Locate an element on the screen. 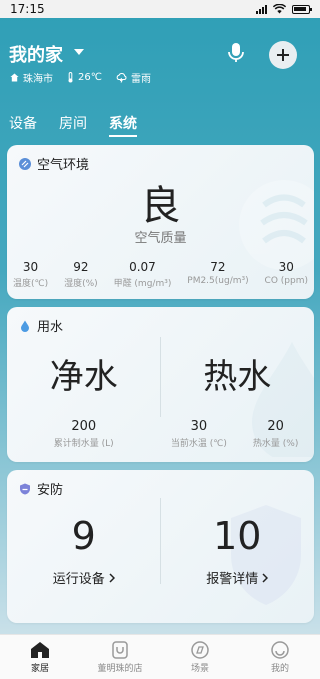 Image resolution: width=320 pixels, height=679 pixels. alarm-details-link: 报警详情 is located at coordinates (237, 577).